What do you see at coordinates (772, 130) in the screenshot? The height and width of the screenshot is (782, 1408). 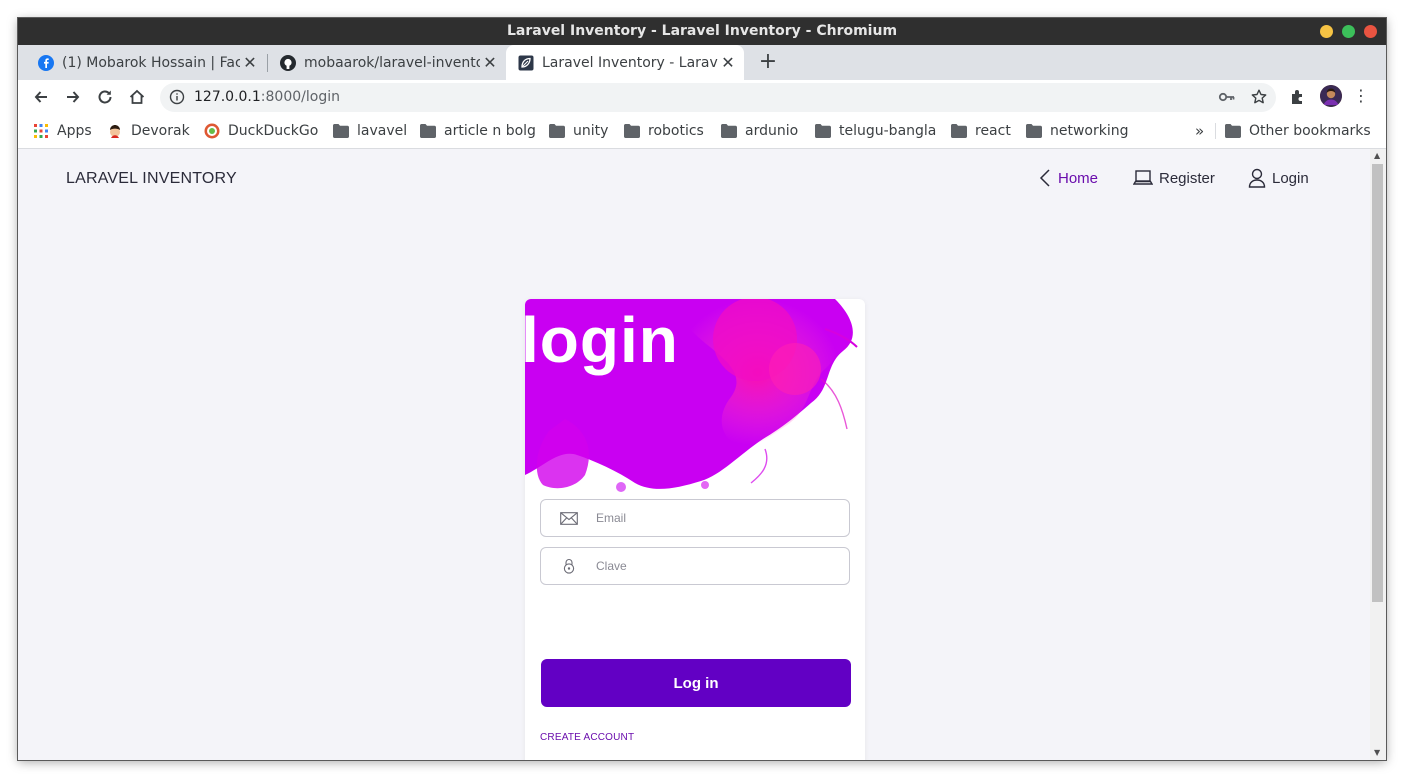 I see `bookmark-label: ardunio` at bounding box center [772, 130].